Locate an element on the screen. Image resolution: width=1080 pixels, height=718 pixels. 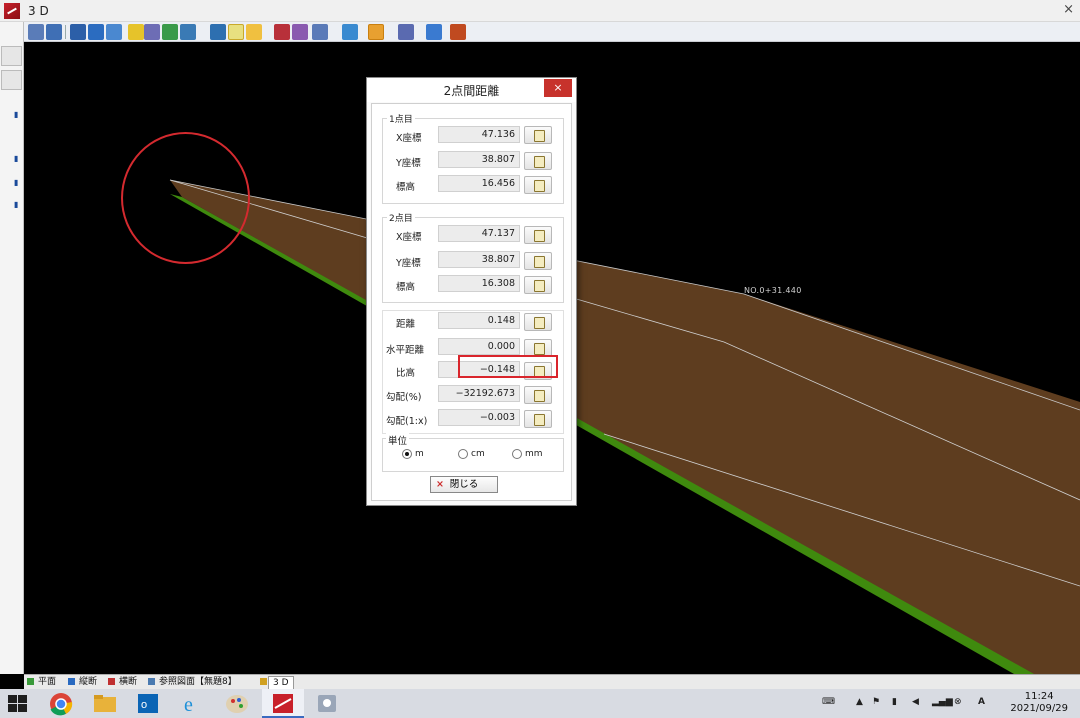
layer-icon is located at coordinates (218, 32).